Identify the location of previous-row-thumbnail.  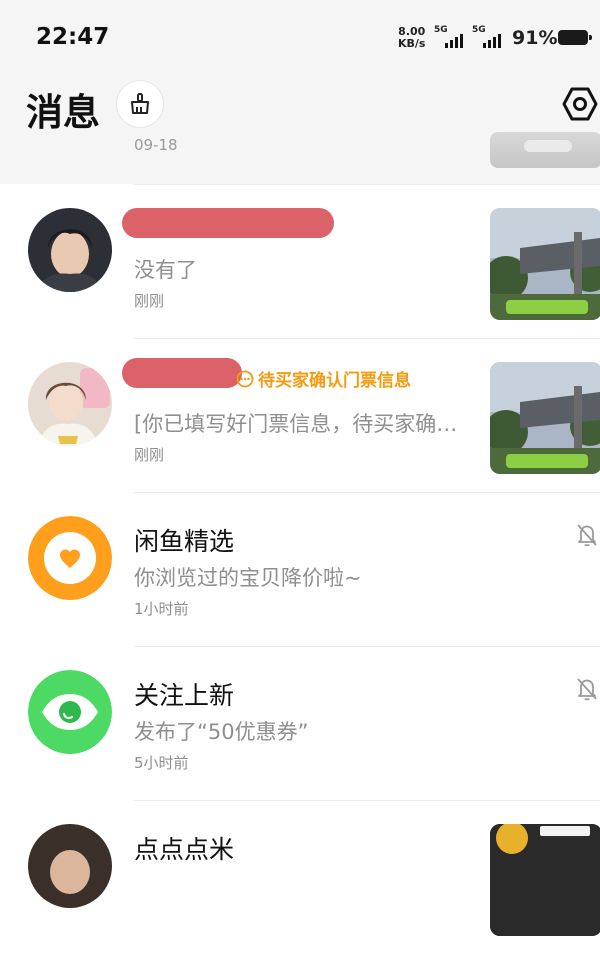
(545, 150).